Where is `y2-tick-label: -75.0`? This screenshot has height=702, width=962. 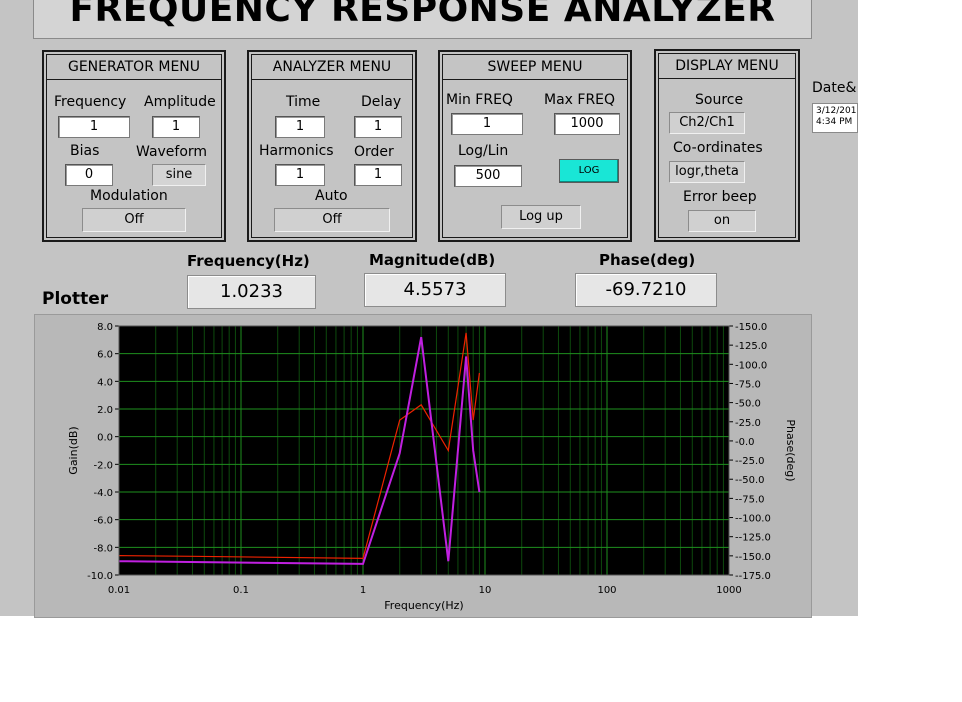
y2-tick-label: -75.0 is located at coordinates (748, 384).